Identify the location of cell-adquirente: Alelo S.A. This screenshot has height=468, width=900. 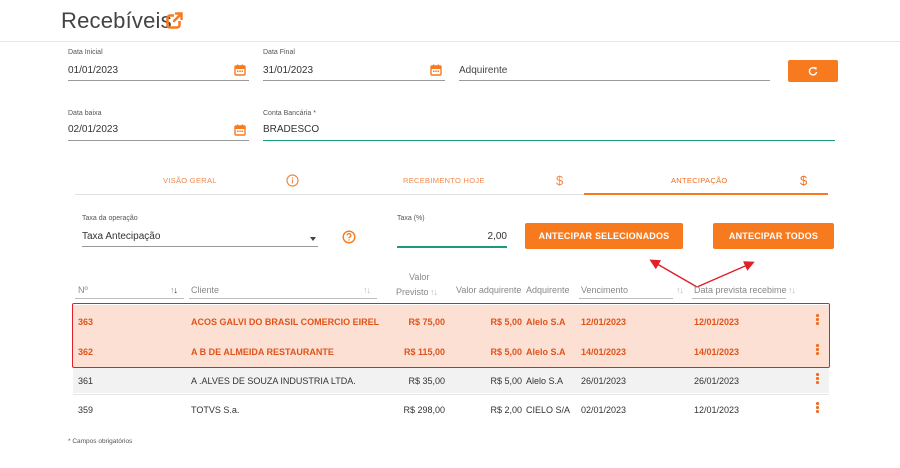
(545, 381).